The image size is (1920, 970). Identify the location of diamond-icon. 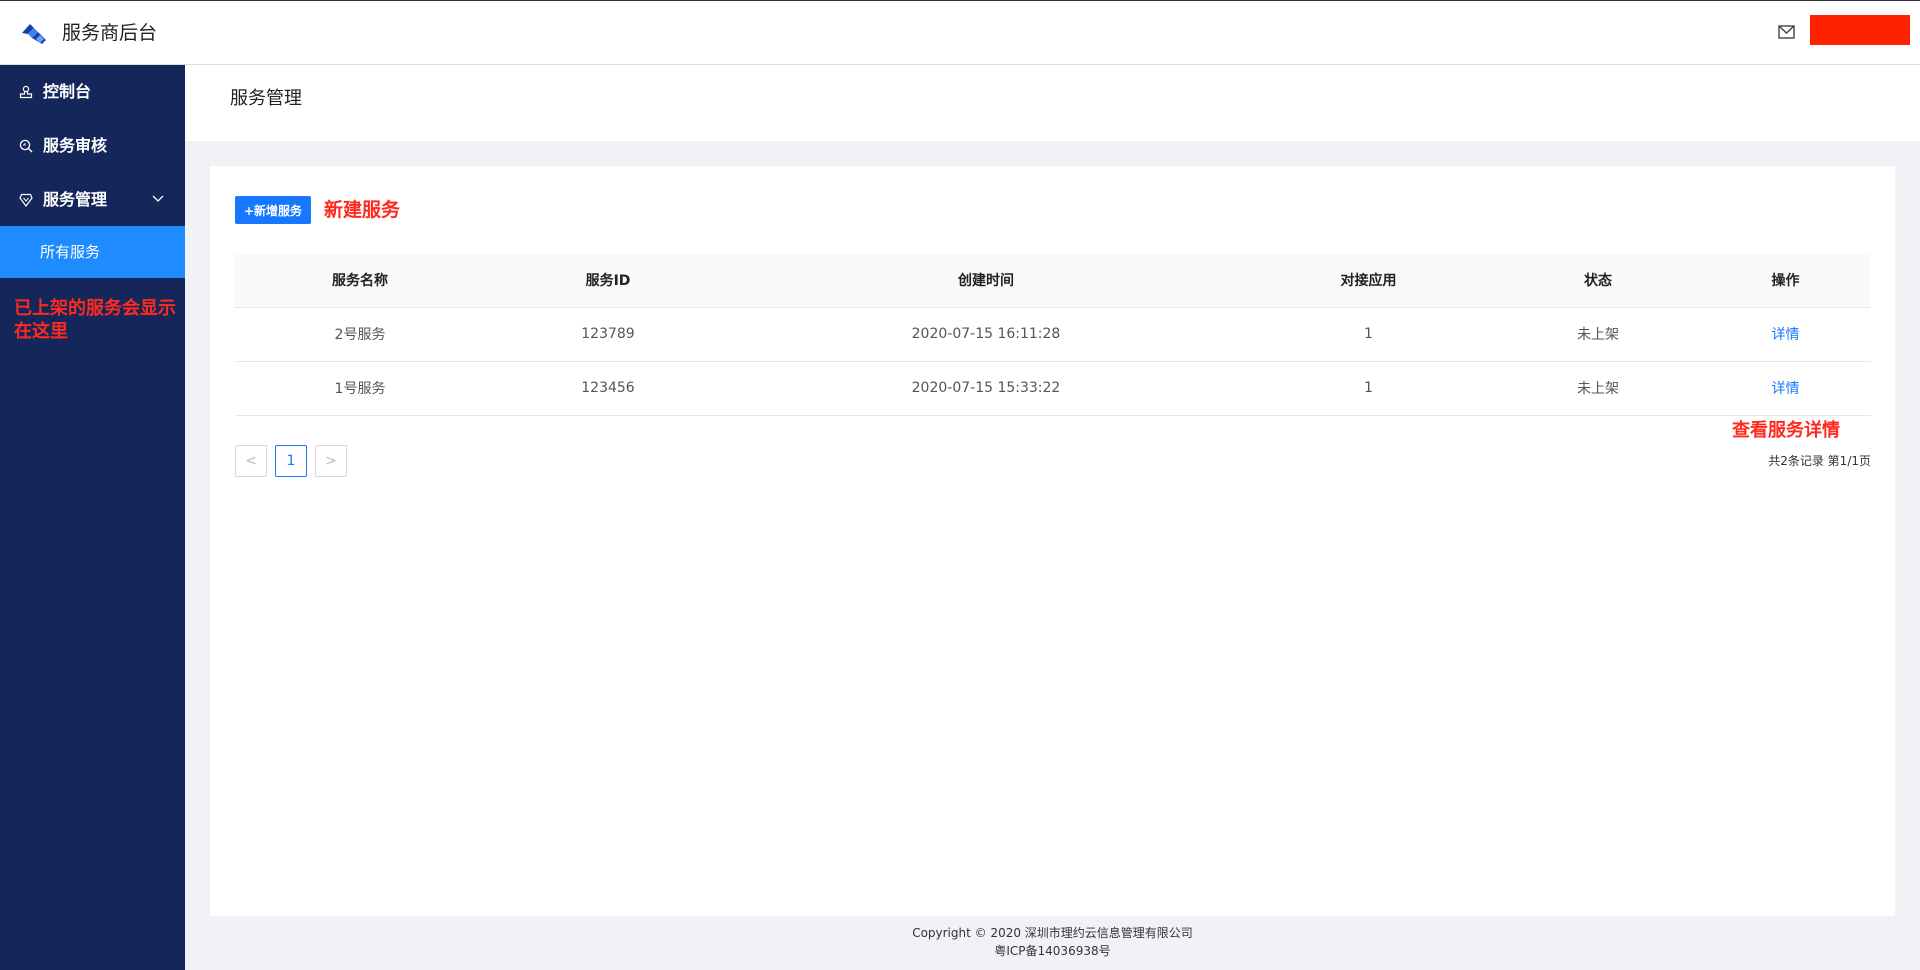
(26, 200).